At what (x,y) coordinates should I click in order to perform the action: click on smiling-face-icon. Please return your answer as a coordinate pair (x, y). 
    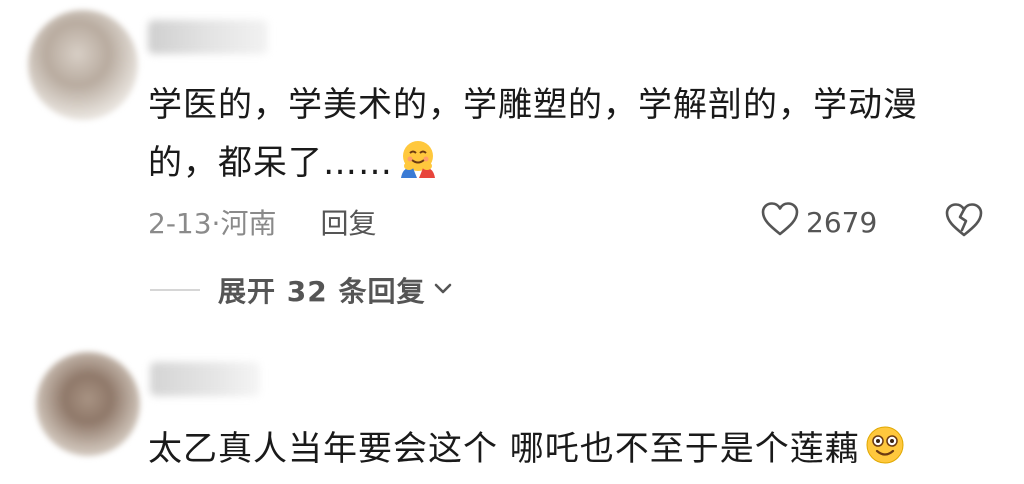
    Looking at the image, I should click on (885, 454).